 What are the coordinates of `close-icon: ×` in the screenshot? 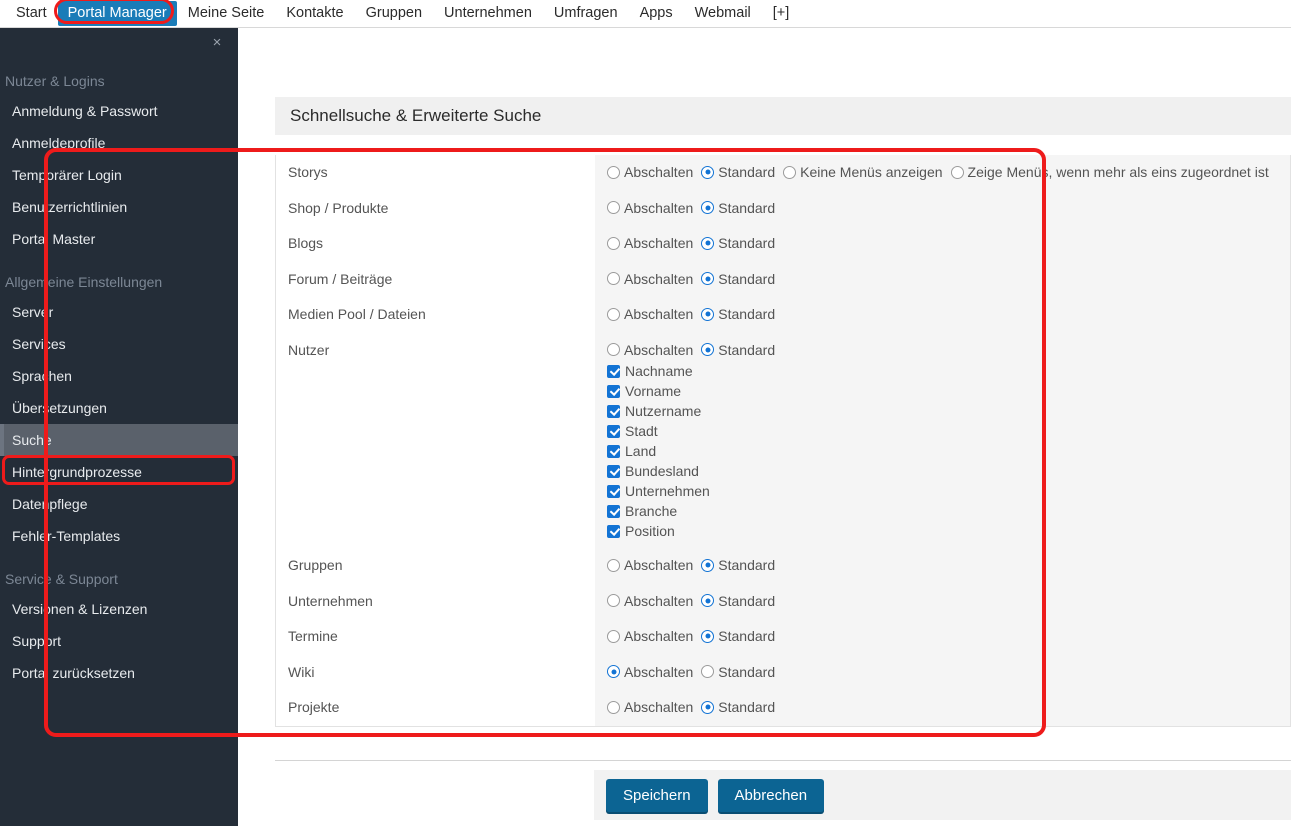 It's located at (217, 43).